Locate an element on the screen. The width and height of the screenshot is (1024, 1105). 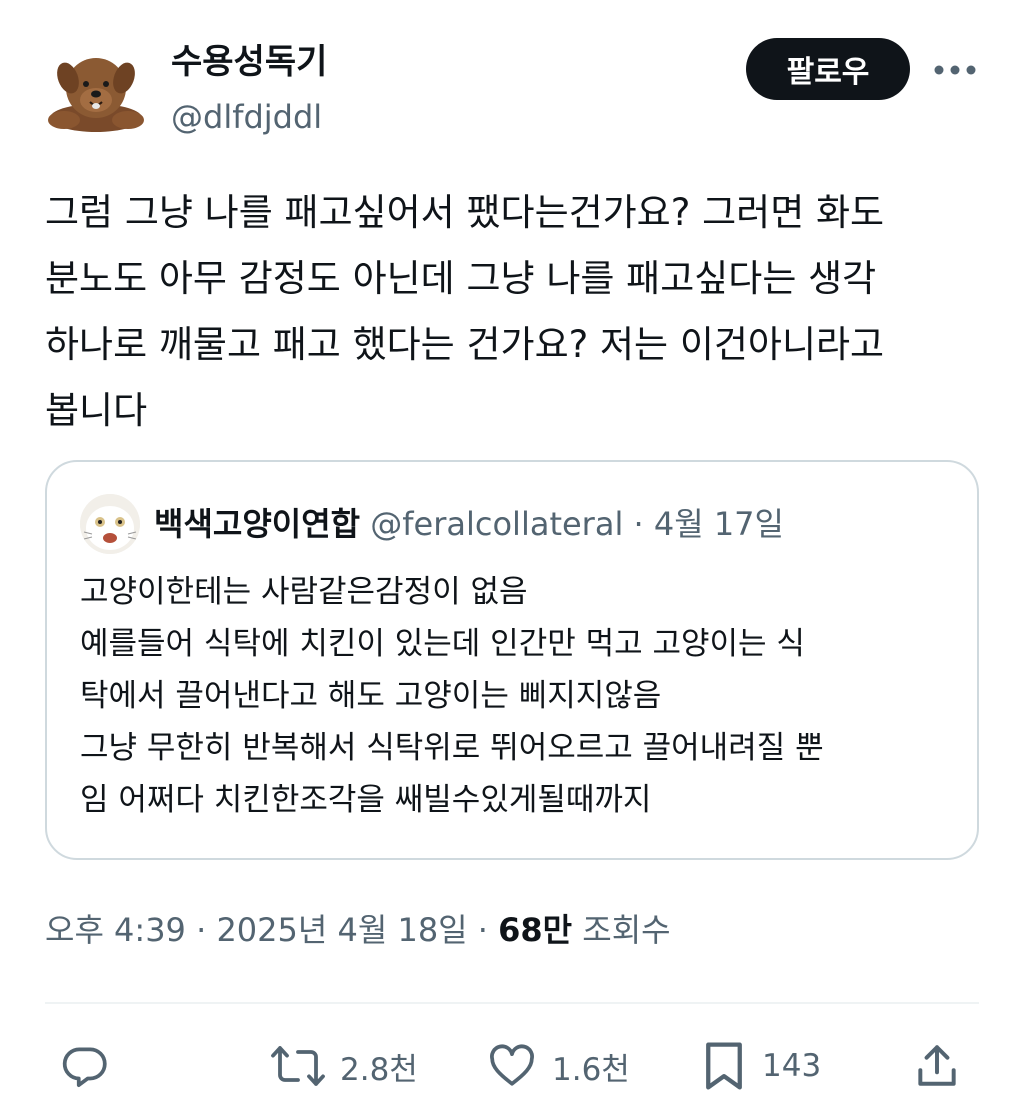
action-bar: 2.8천 1.6천 143 is located at coordinates (512, 1065).